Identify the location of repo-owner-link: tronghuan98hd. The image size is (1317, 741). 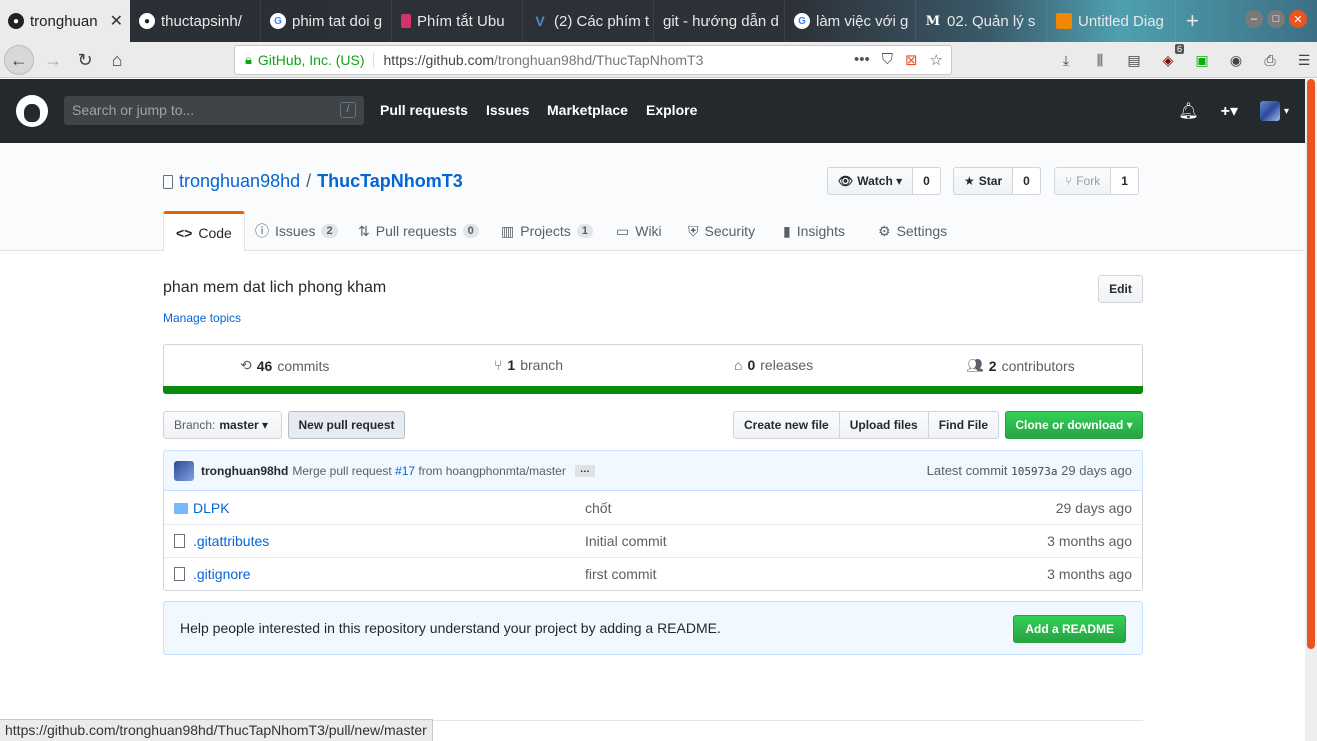
(239, 181).